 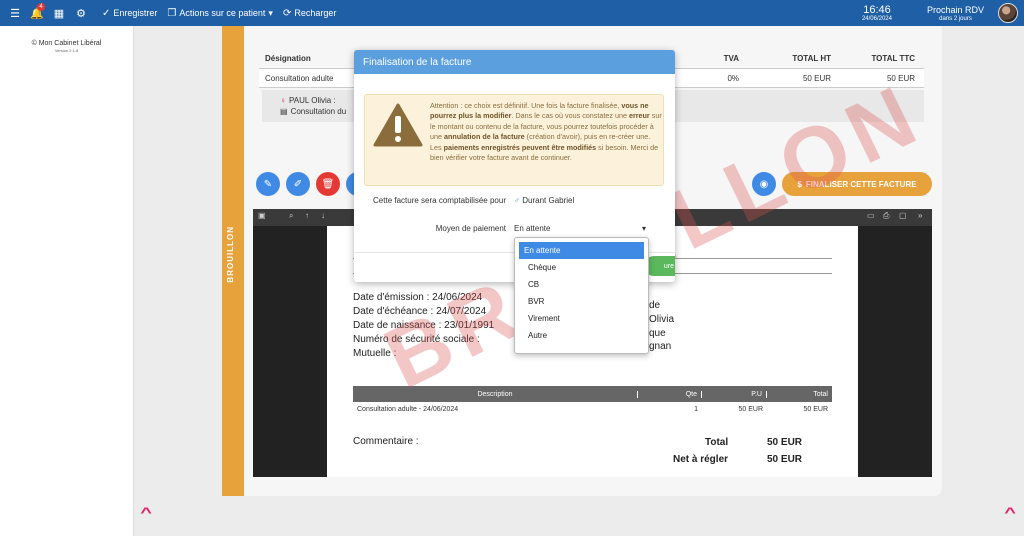 What do you see at coordinates (811, 58) in the screenshot?
I see `header-total-ht: TOTAL HT` at bounding box center [811, 58].